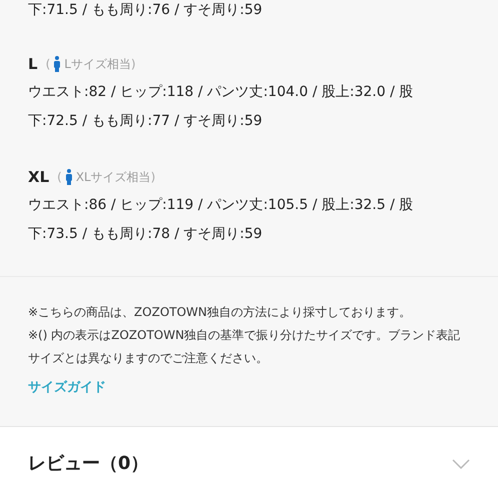  What do you see at coordinates (221, 107) in the screenshot?
I see `measurement-text: ウエスト:82 / ヒップ:118 / パンツ丈:104.0 / 股上:32.0 / 股下:72.5 / もも周り:77 / すそ周り:59` at bounding box center [221, 107].